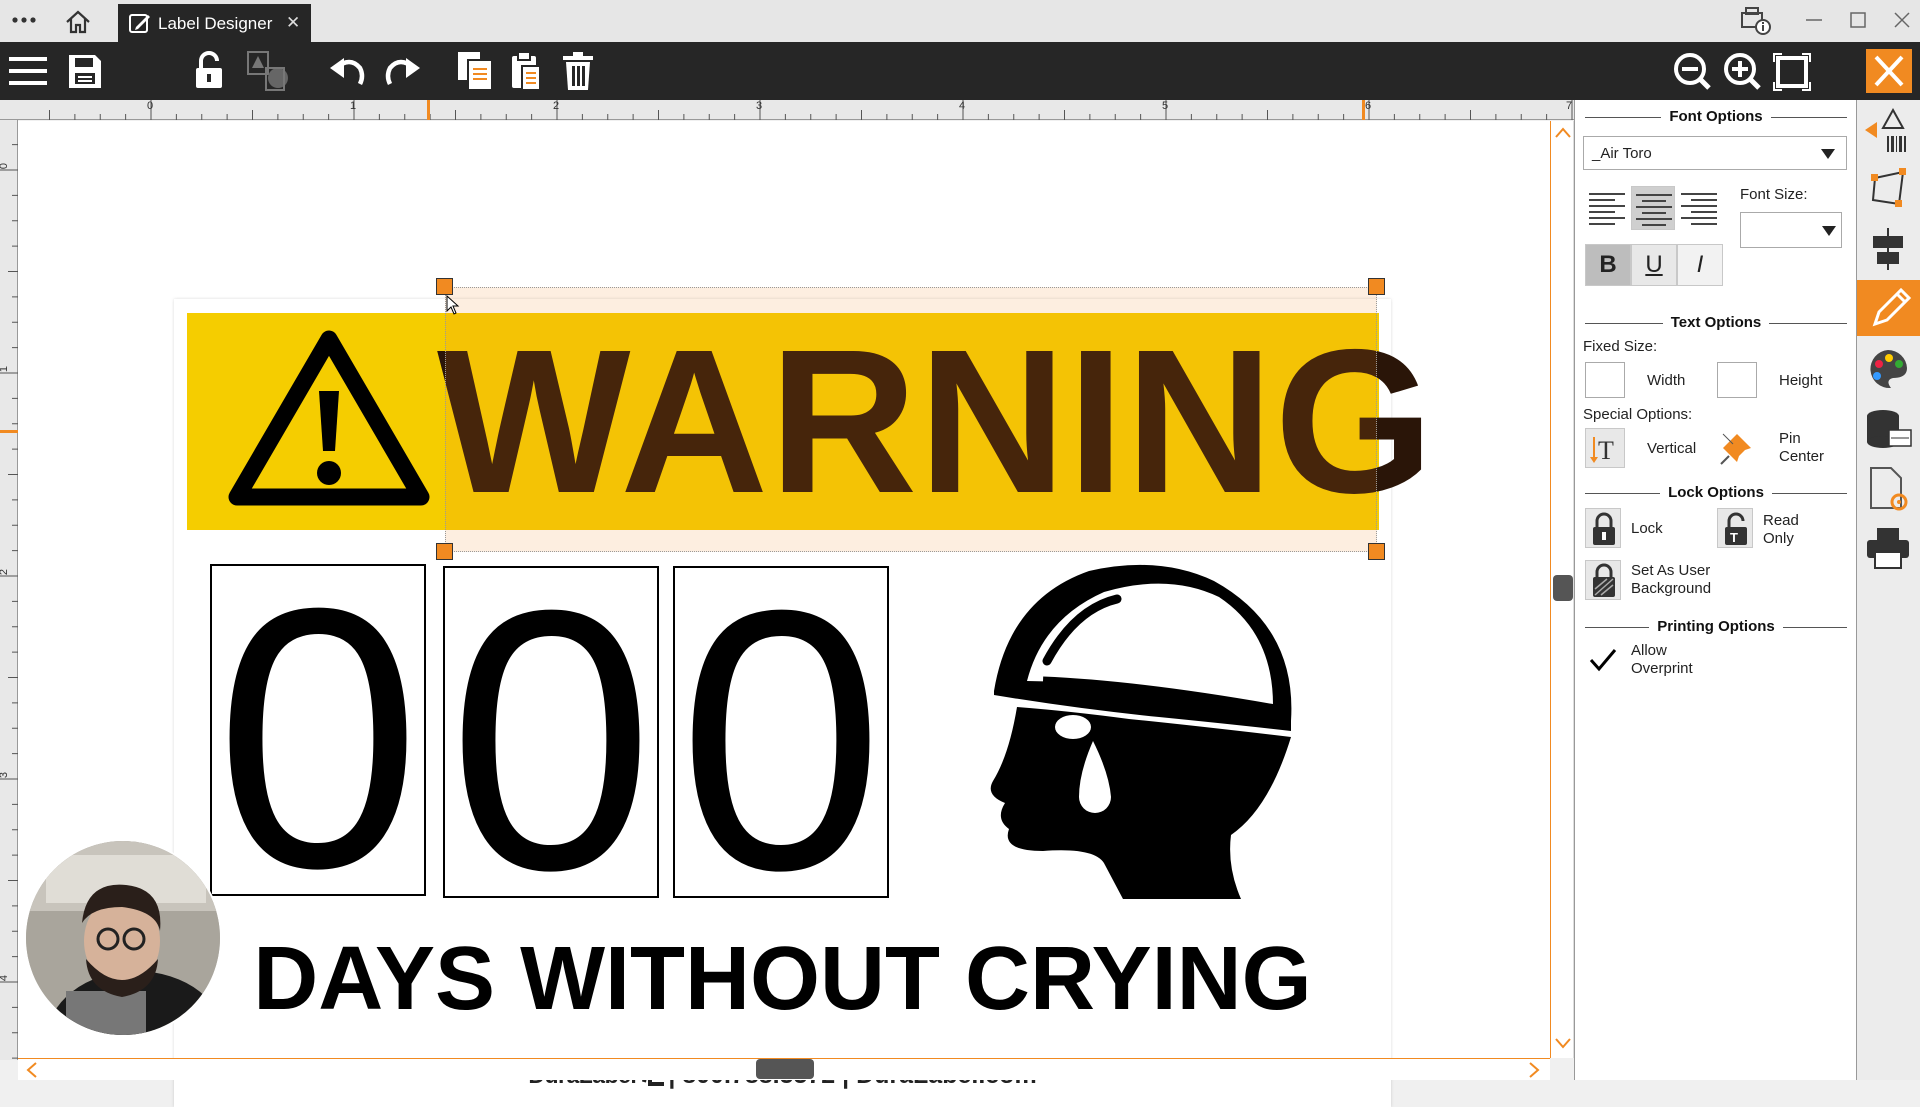 This screenshot has height=1107, width=1920. What do you see at coordinates (1603, 528) in the screenshot?
I see `lock-button` at bounding box center [1603, 528].